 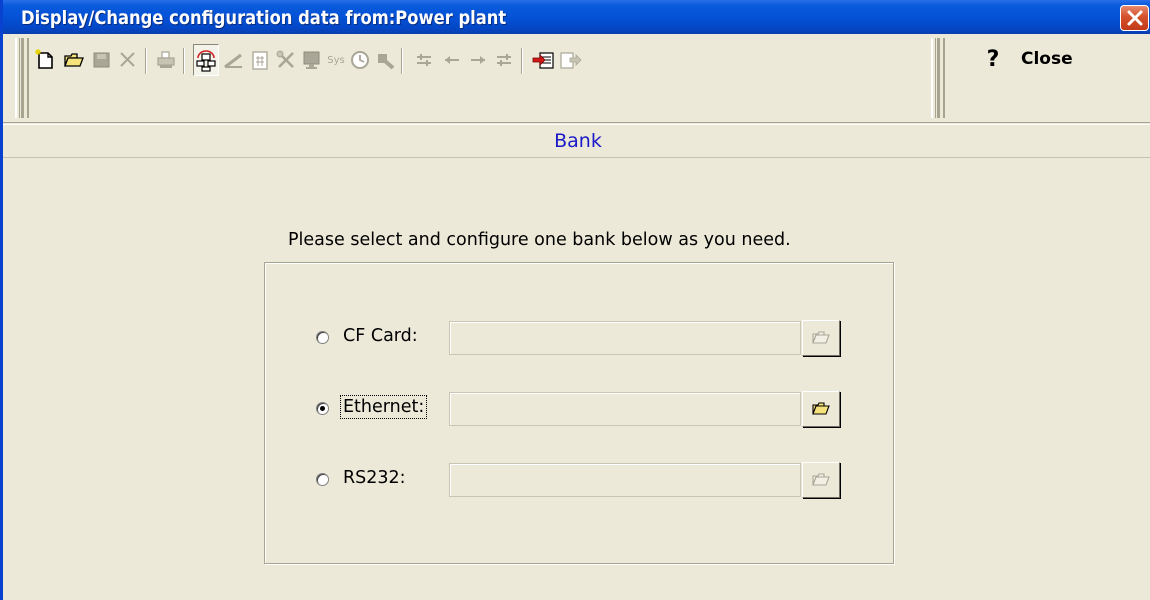 I want to click on import-icon, so click(x=543, y=60).